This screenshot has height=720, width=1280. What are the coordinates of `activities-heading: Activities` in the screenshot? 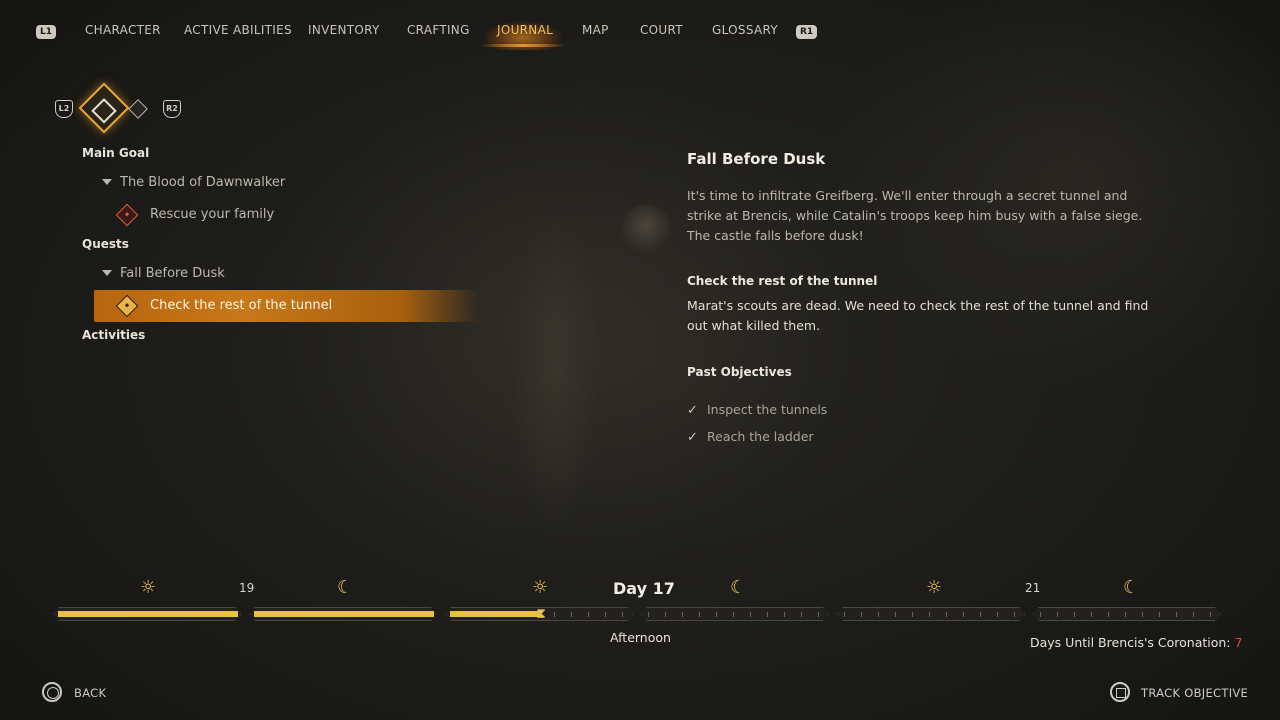 It's located at (113, 335).